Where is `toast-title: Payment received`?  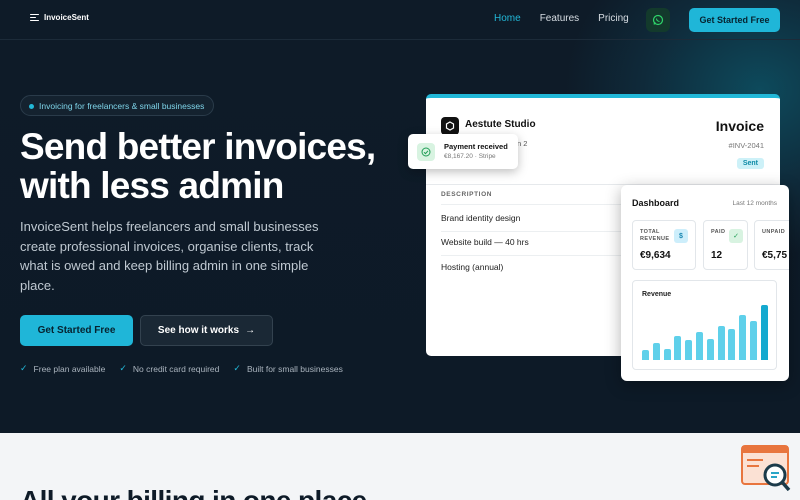 toast-title: Payment received is located at coordinates (476, 146).